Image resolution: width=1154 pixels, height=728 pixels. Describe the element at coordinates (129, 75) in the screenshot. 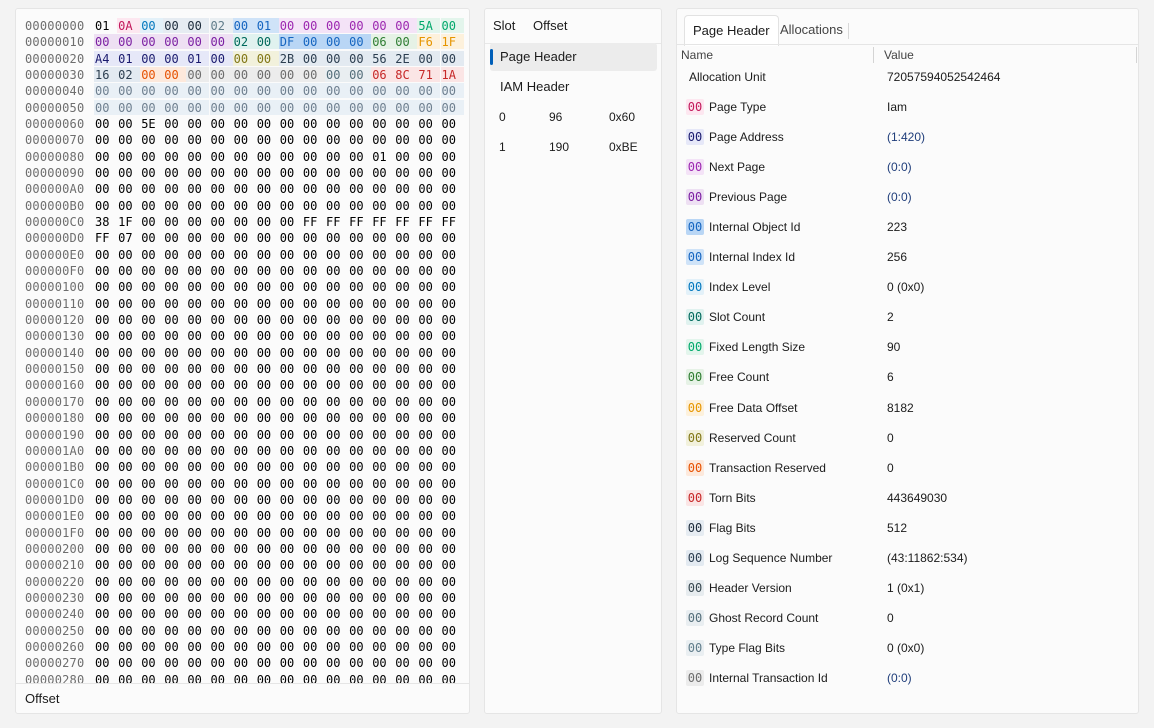

I see `hex-byte: 02` at that location.